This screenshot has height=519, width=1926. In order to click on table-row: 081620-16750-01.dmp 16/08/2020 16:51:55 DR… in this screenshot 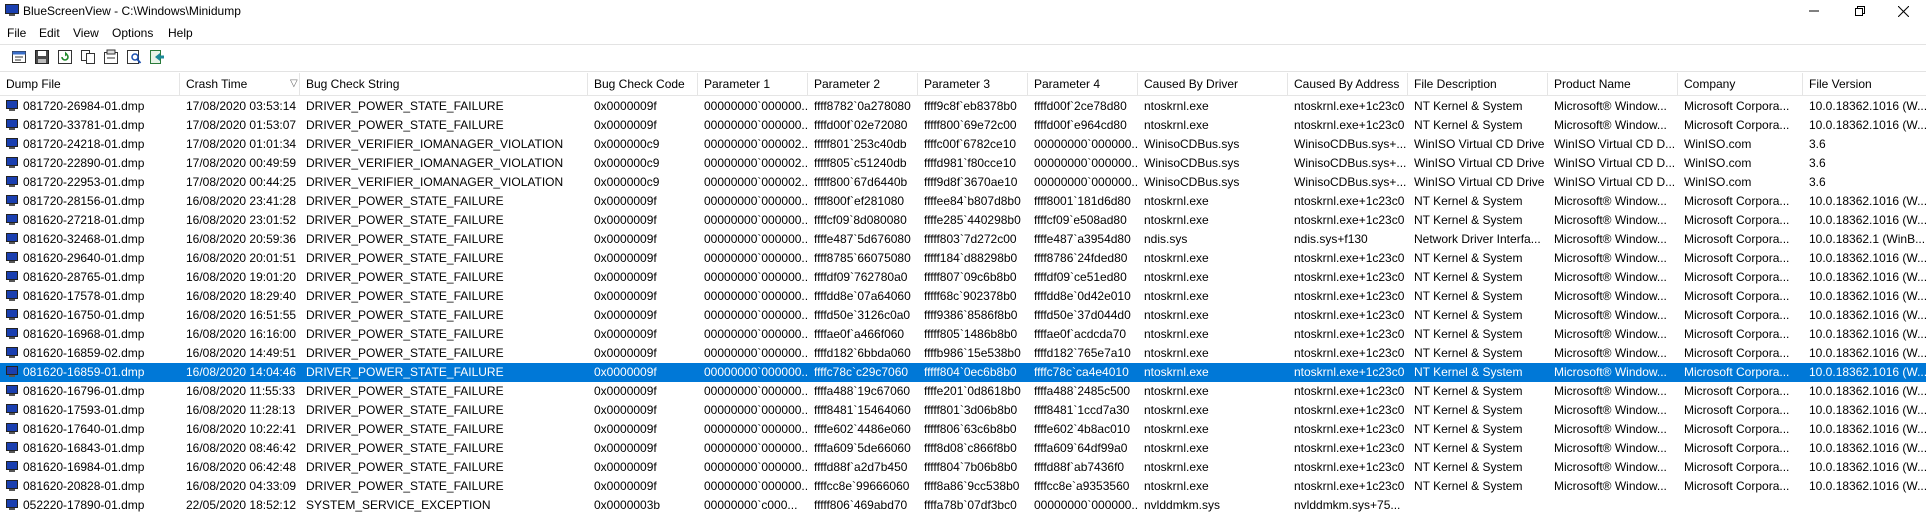, I will do `click(963, 315)`.